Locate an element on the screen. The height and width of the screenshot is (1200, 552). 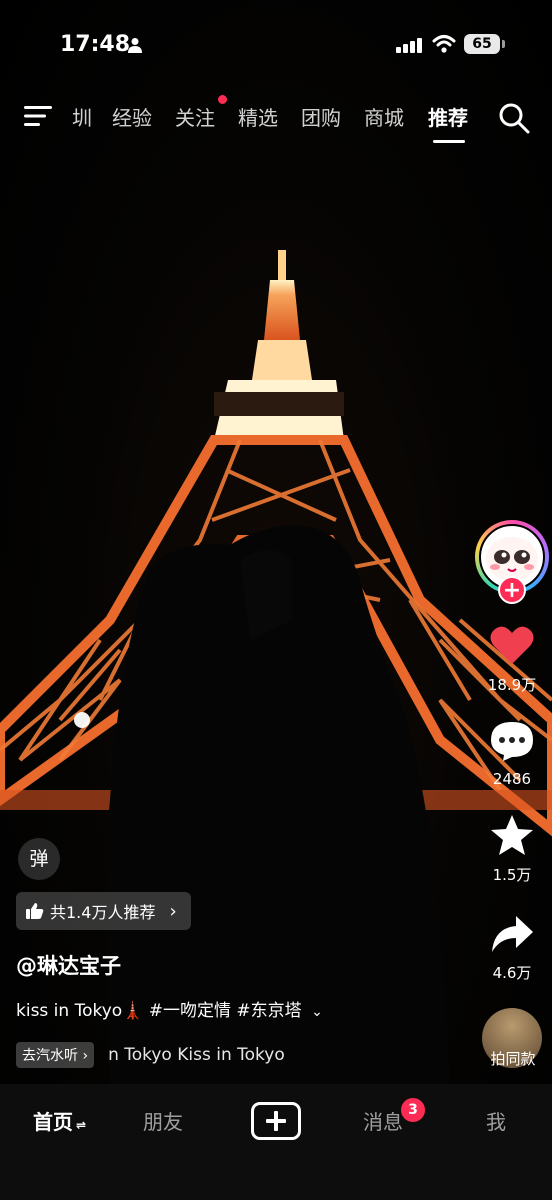
follow-button: + is located at coordinates (512, 590).